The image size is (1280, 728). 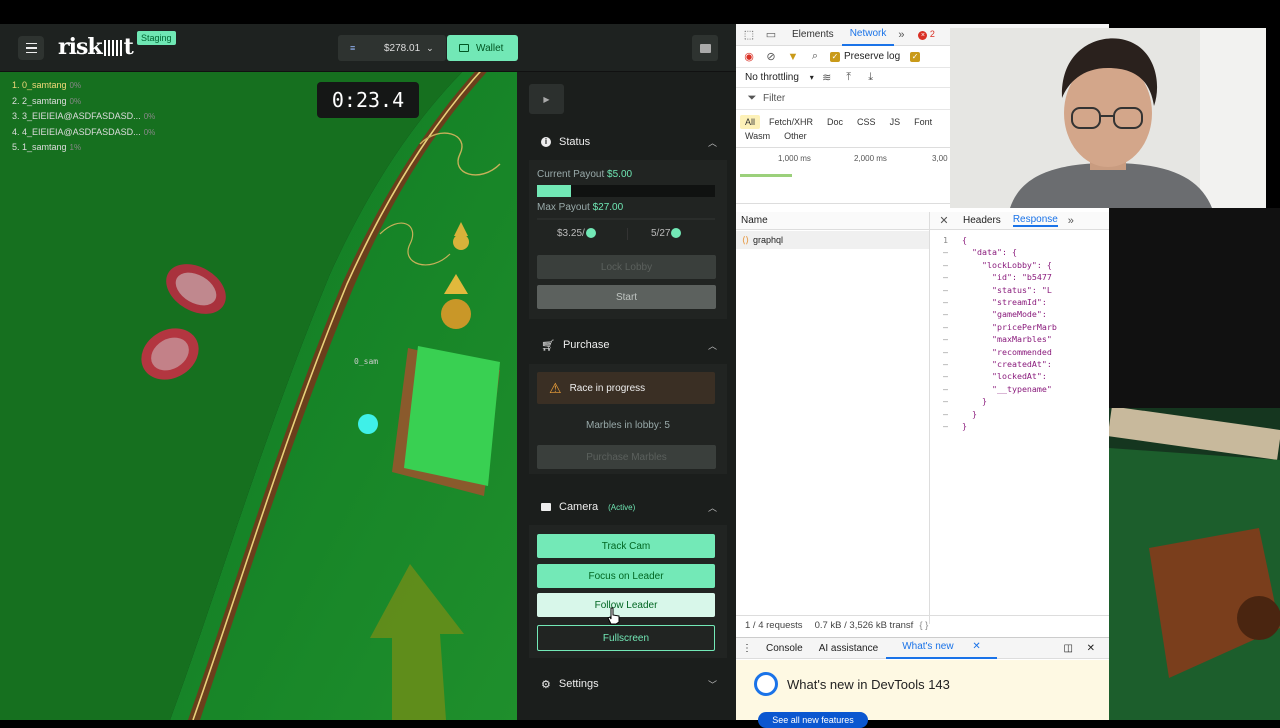 I want to click on error-count: × 2, so click(x=926, y=34).